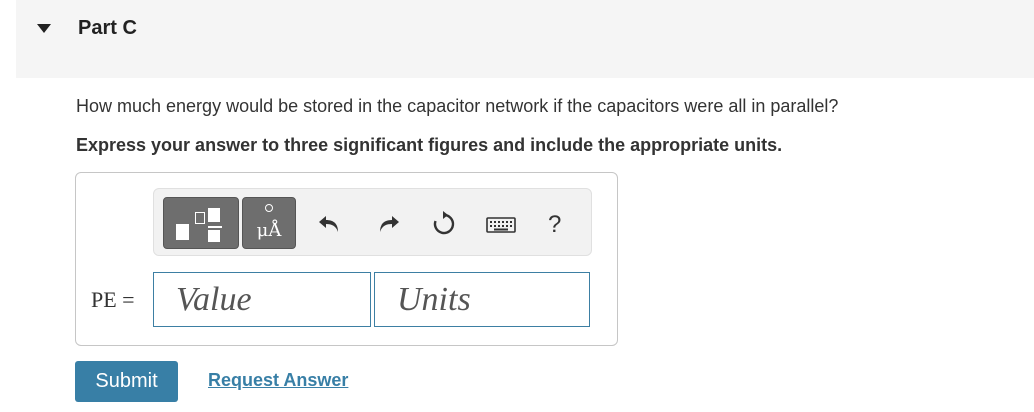 The width and height of the screenshot is (1034, 412). I want to click on help-button: ?, so click(554, 225).